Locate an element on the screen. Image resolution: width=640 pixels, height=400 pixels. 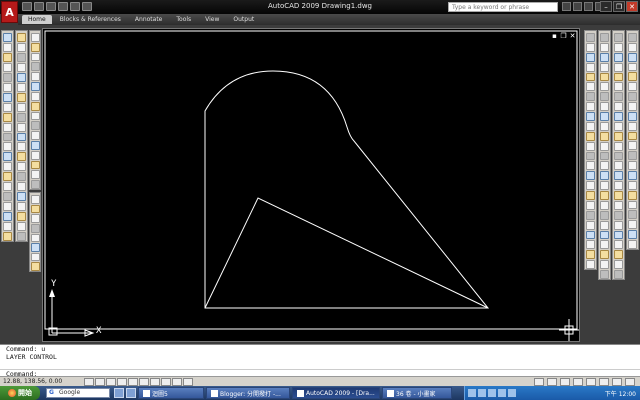
ortho-toggle is located at coordinates (111, 381).